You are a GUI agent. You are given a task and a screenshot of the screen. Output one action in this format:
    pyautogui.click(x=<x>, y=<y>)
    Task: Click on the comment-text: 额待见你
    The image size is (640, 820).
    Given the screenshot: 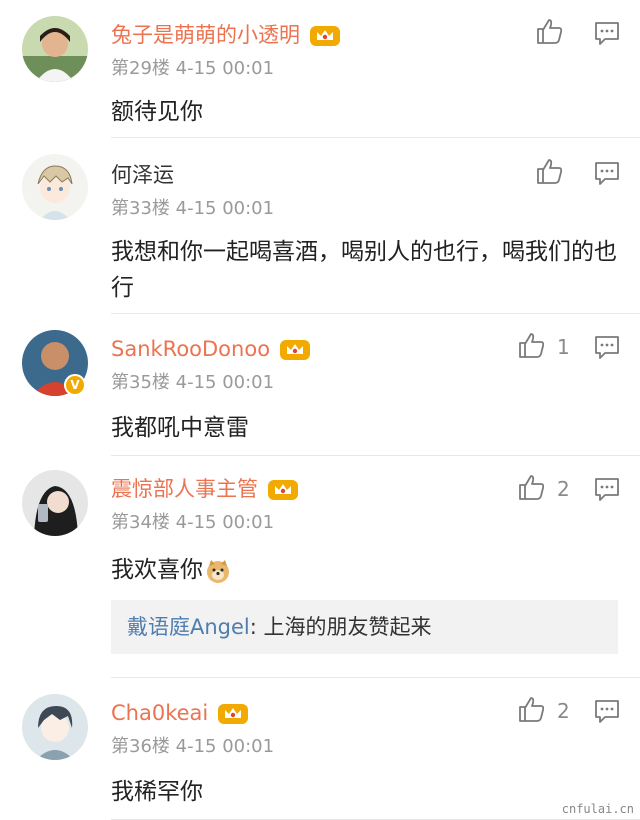 What is the action you would take?
    pyautogui.click(x=157, y=112)
    